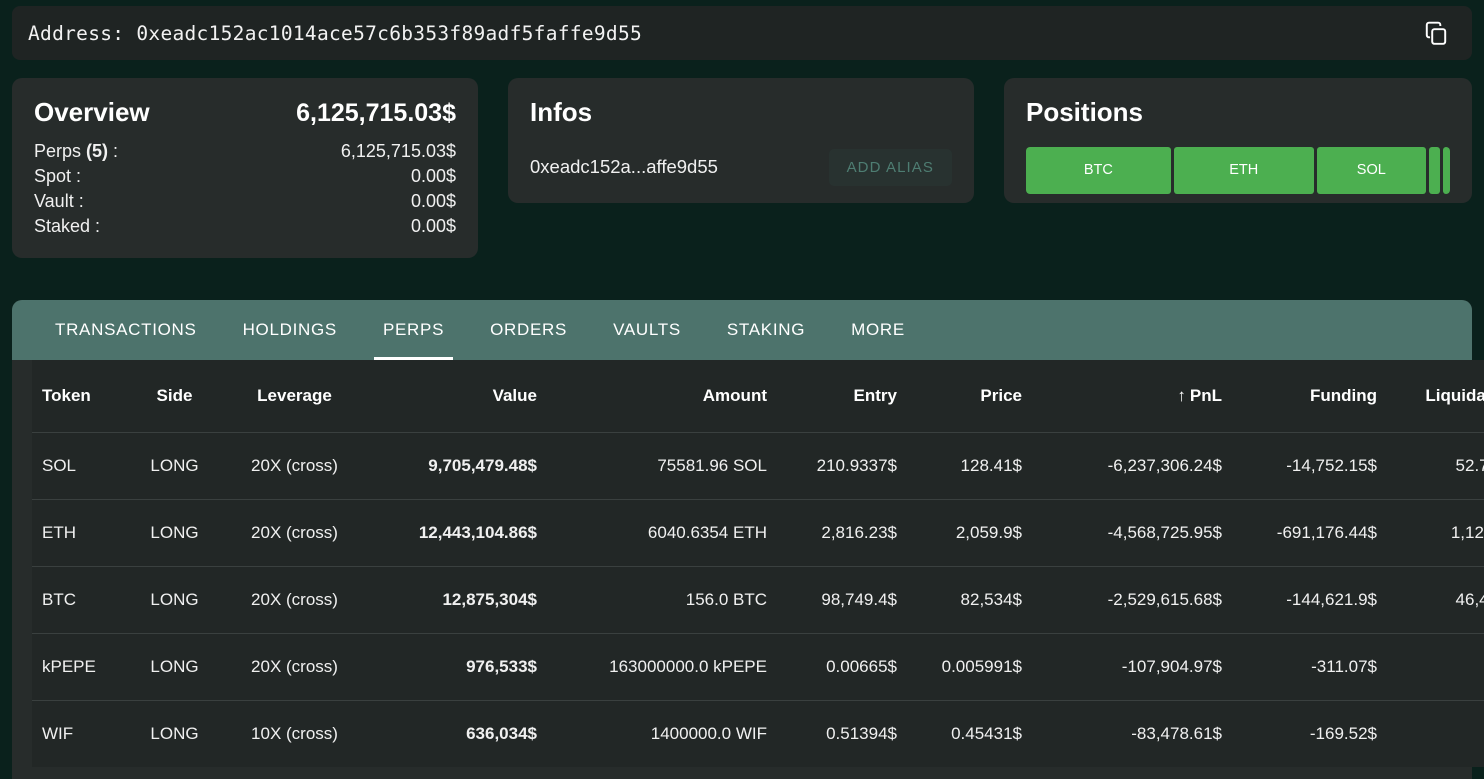 The image size is (1484, 779). Describe the element at coordinates (67, 225) in the screenshot. I see `overview-label-staked: Staked :` at that location.